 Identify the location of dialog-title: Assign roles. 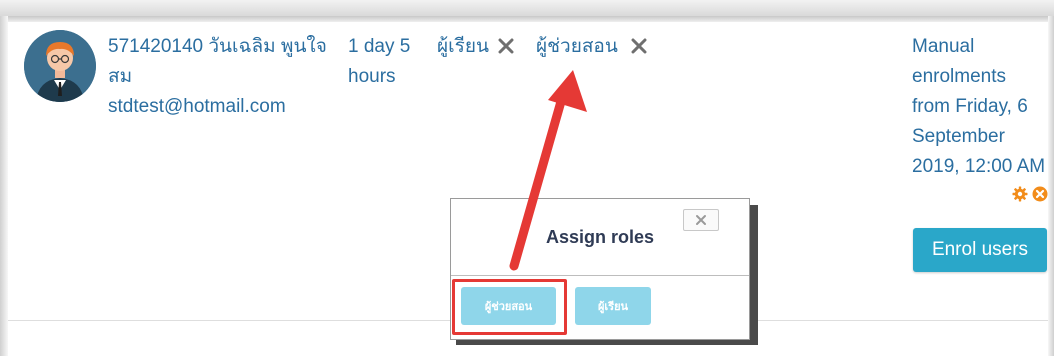
(600, 237).